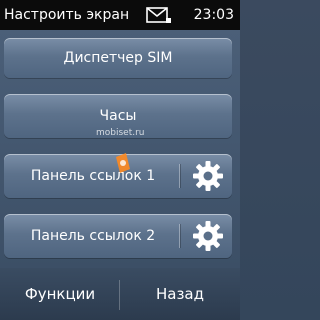 This screenshot has height=320, width=320. I want to click on status-bar: Настроить экран 23:03, so click(120, 15).